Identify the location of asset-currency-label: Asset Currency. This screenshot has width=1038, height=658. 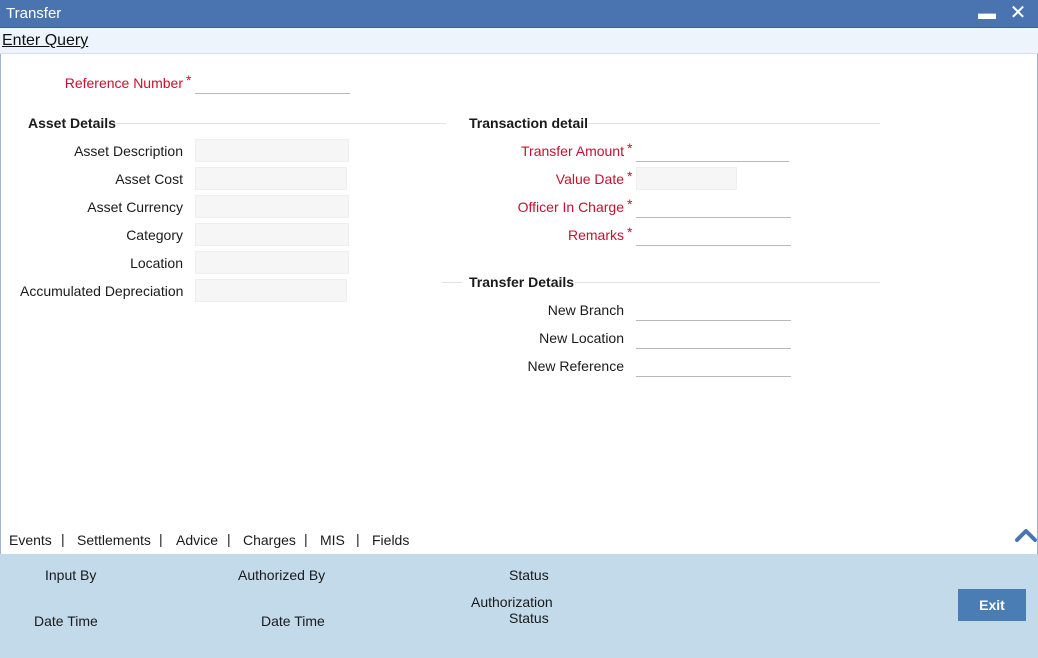
(135, 207).